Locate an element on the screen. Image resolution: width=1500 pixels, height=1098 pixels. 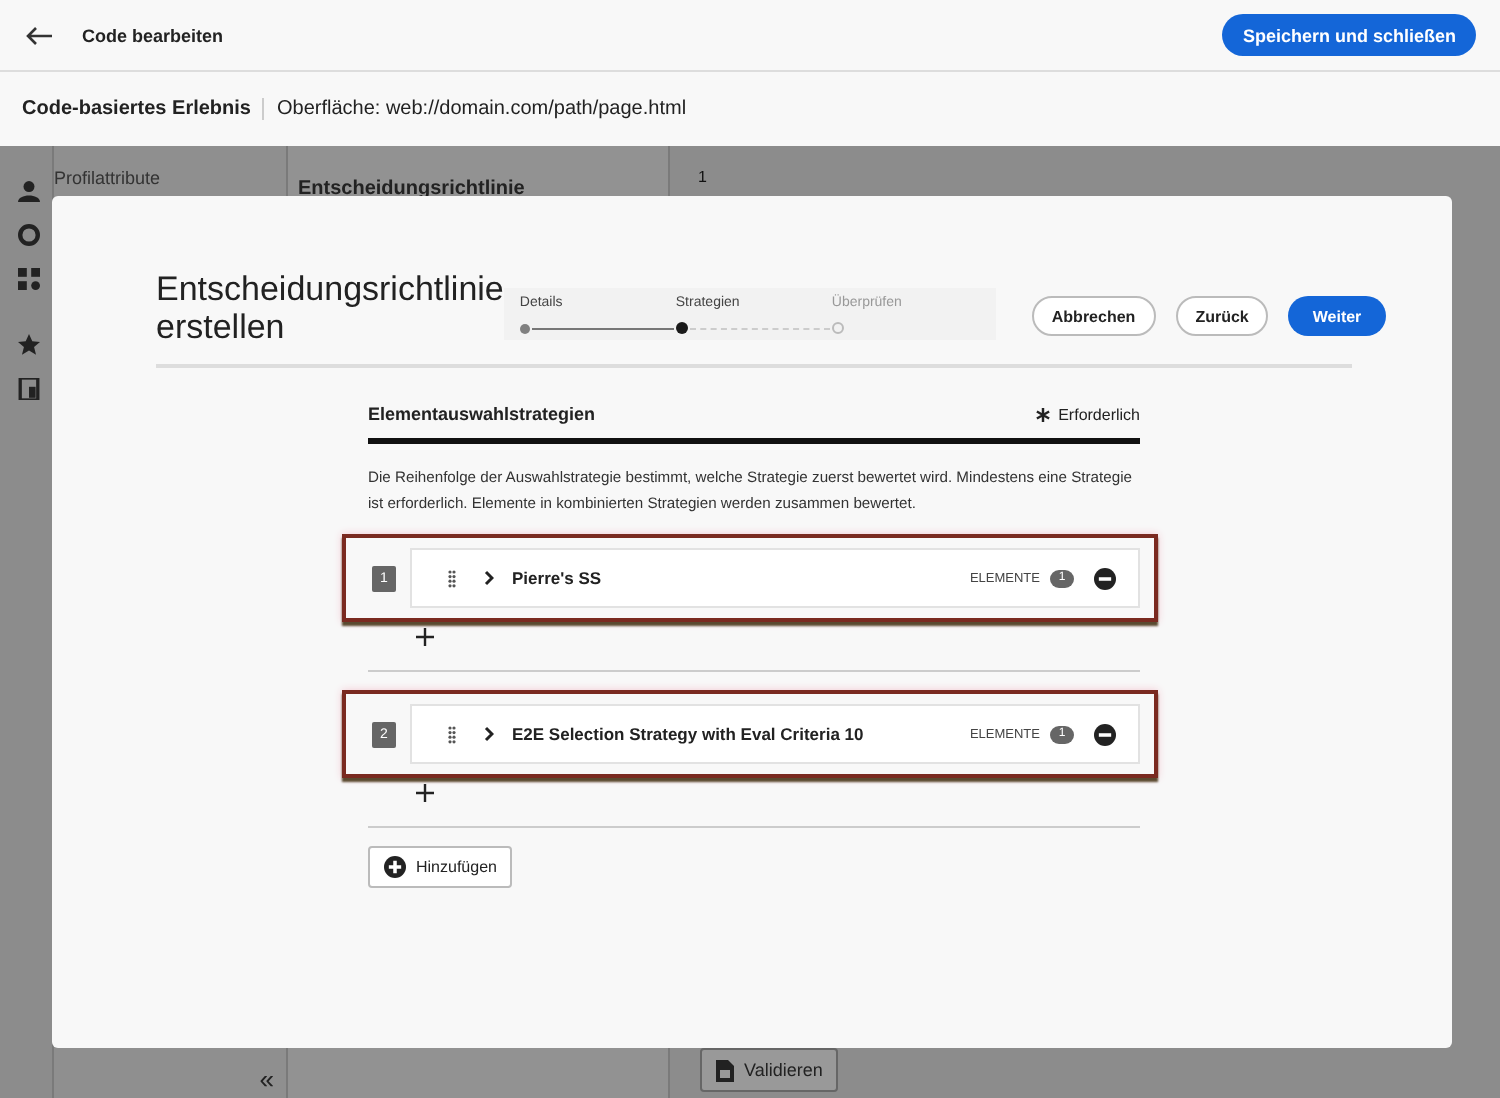
strategy-name: E2E Selection Strategy with Eval Criteria 10 is located at coordinates (688, 734).